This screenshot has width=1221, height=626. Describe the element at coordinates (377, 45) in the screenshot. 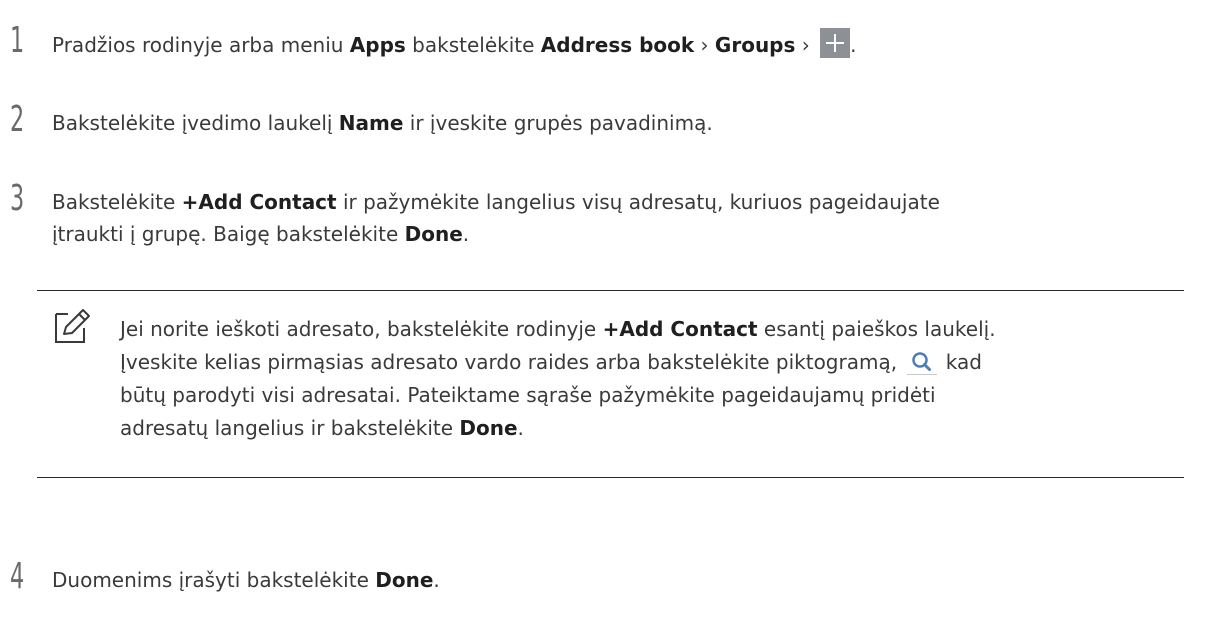

I see `apps-label: Apps` at that location.